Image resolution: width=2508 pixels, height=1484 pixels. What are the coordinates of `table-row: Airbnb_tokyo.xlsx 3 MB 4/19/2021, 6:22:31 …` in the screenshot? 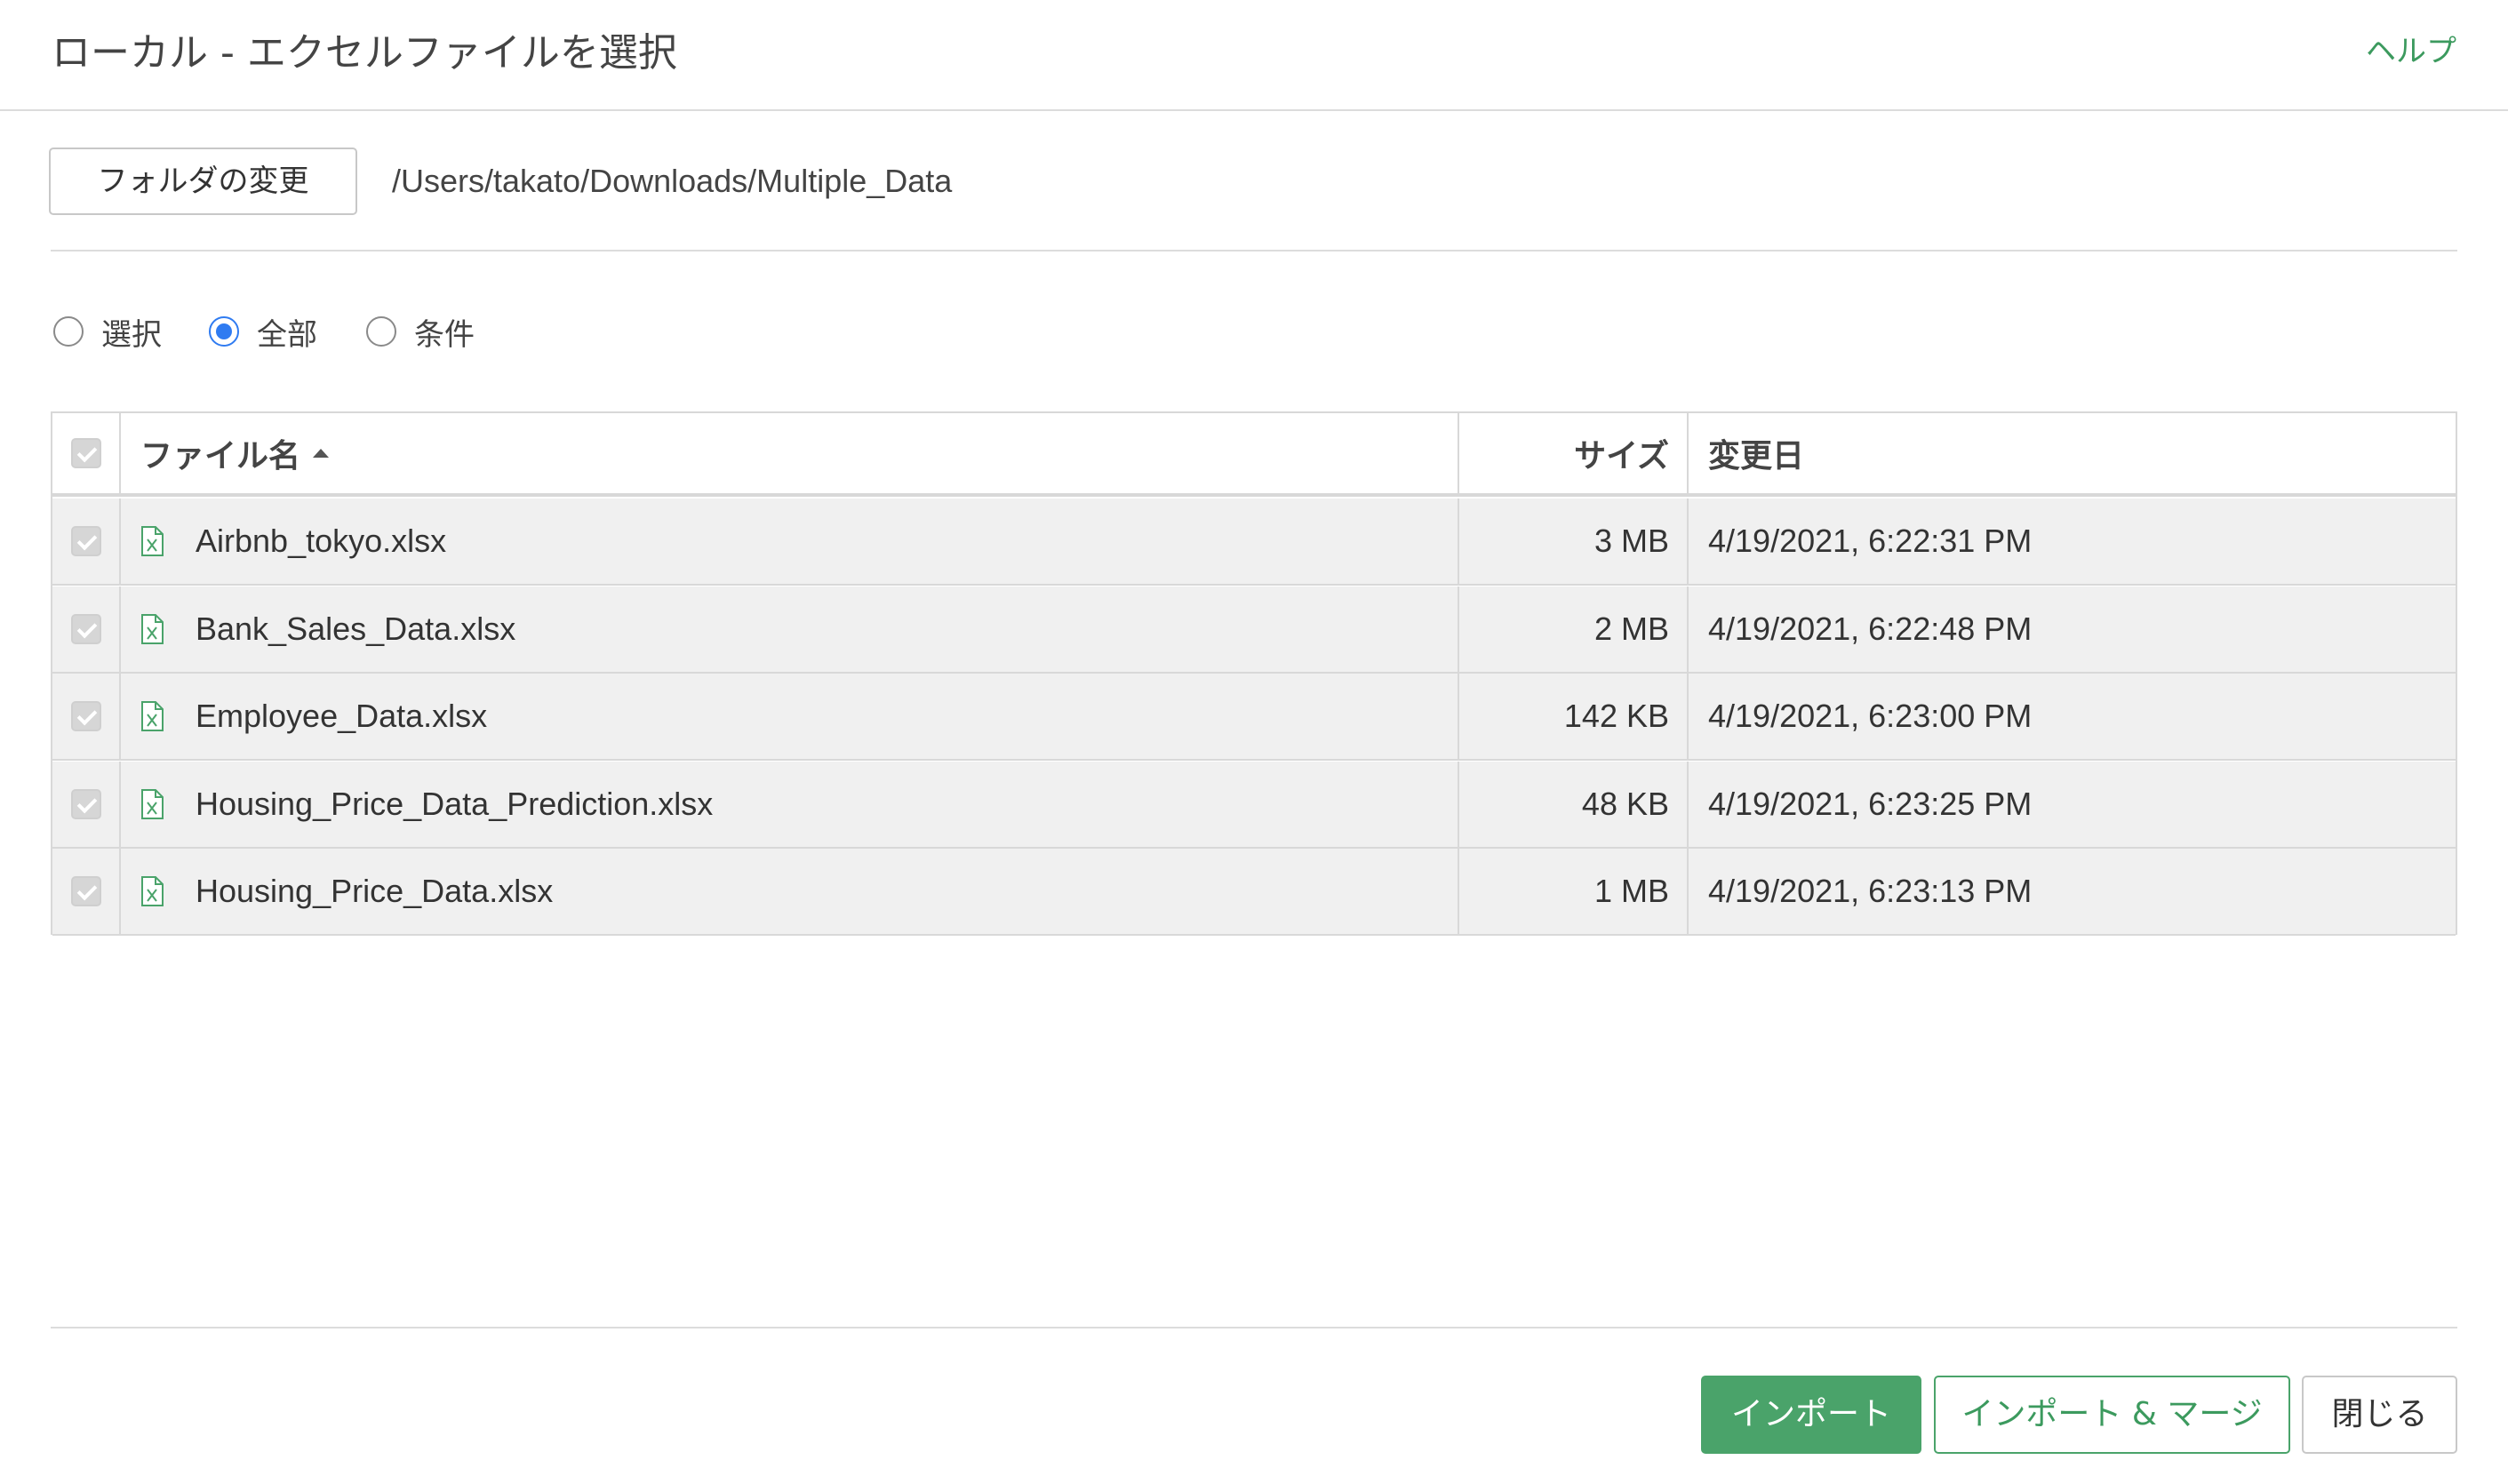 It's located at (1254, 542).